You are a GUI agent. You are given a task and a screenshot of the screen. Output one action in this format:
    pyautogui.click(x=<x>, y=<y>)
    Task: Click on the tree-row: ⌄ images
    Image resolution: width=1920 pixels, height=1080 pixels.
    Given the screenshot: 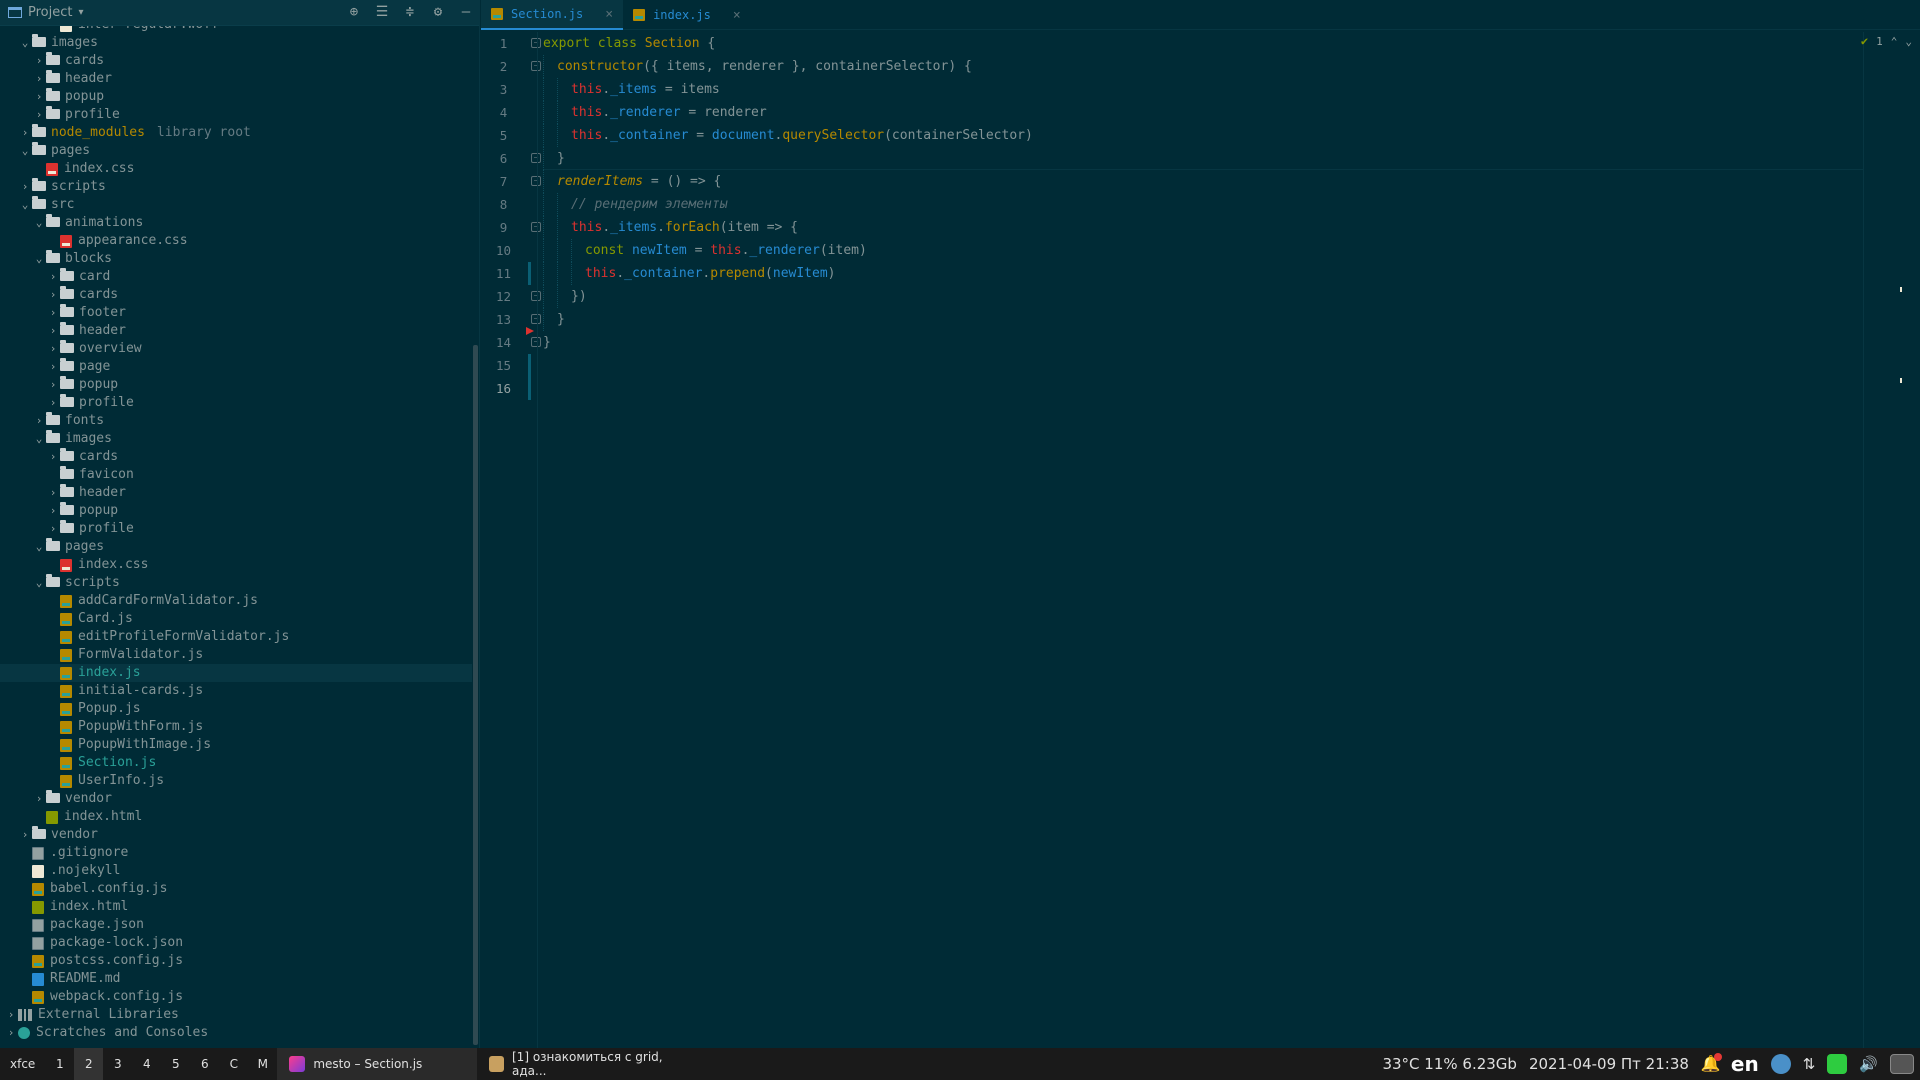 What is the action you would take?
    pyautogui.click(x=236, y=439)
    